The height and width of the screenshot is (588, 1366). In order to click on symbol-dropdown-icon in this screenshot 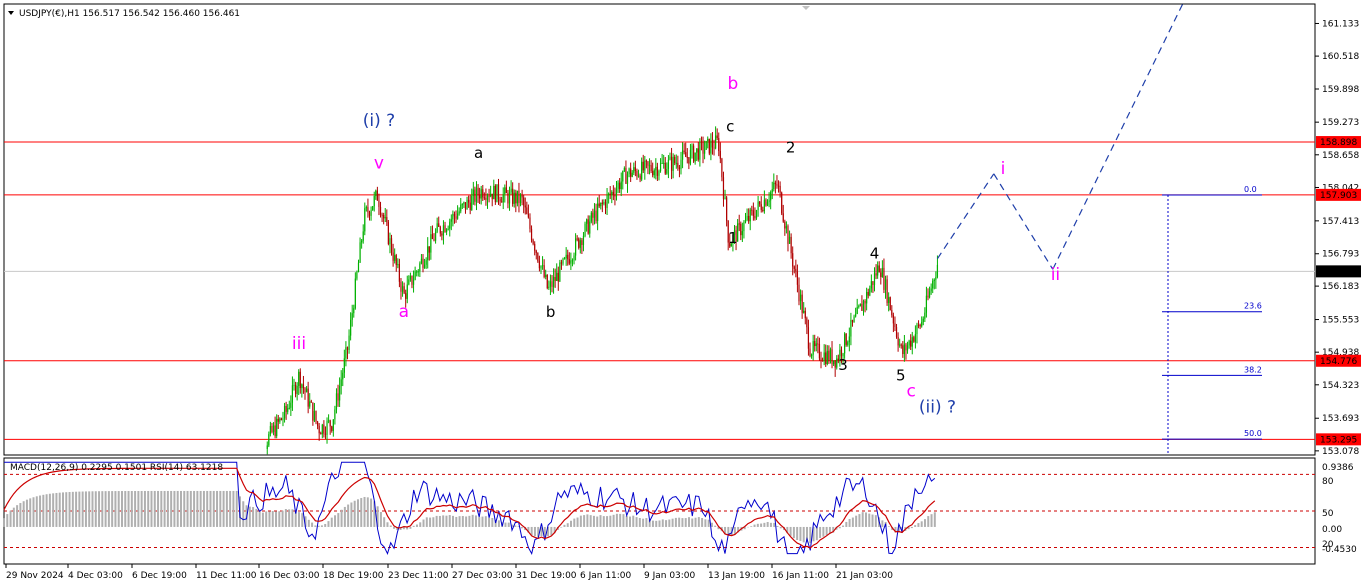, I will do `click(11, 13)`.